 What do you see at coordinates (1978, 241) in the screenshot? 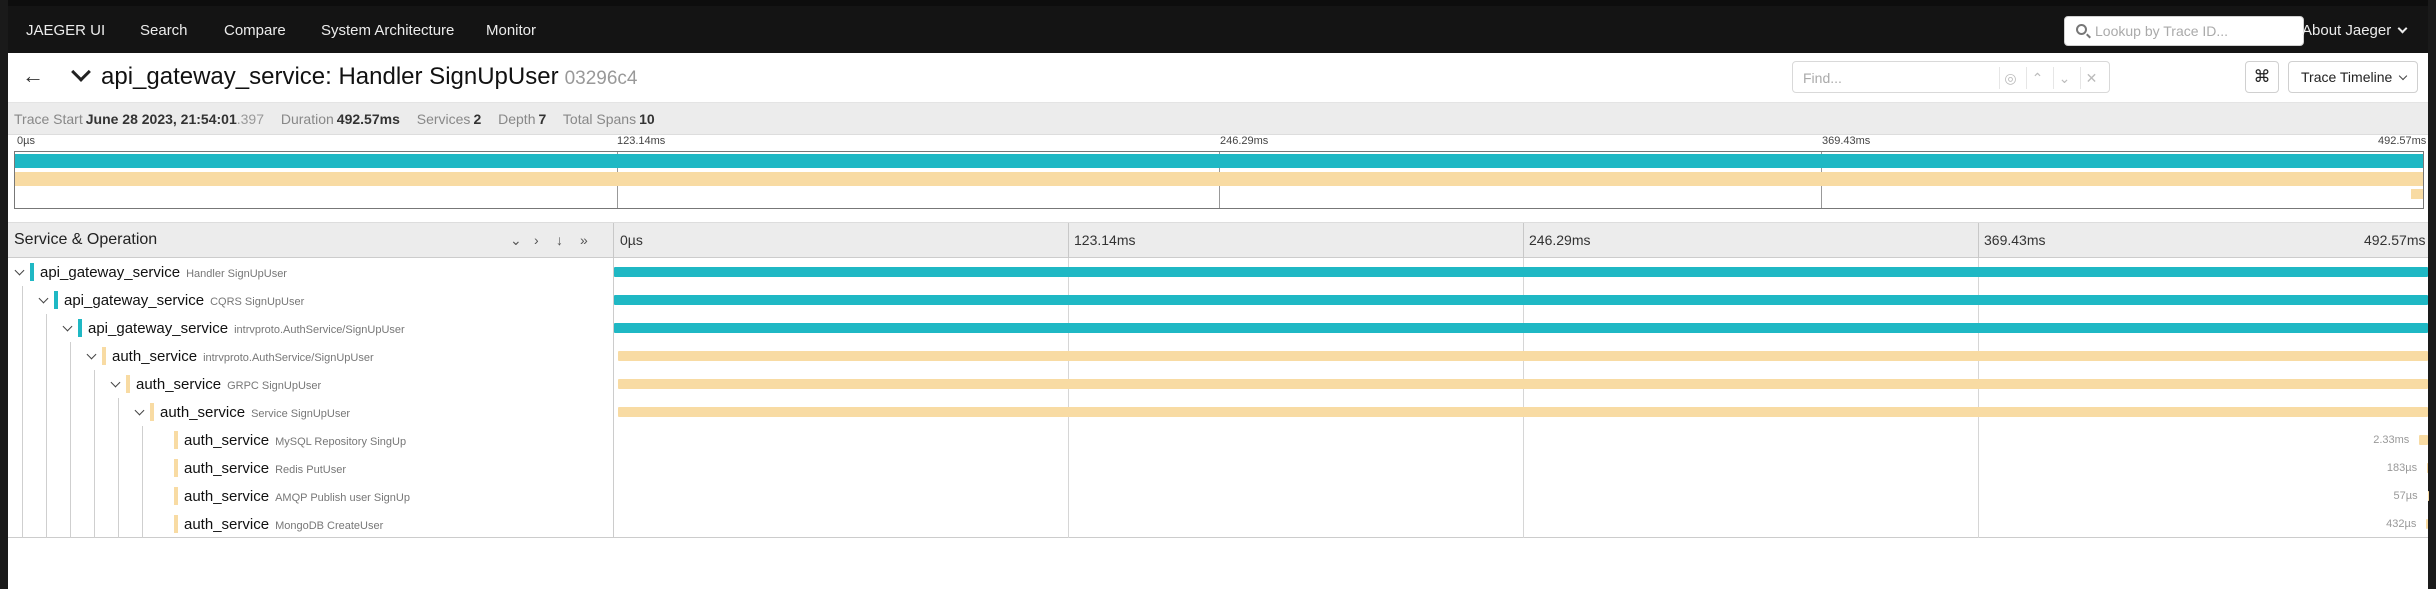
I see `timeline-gridline` at bounding box center [1978, 241].